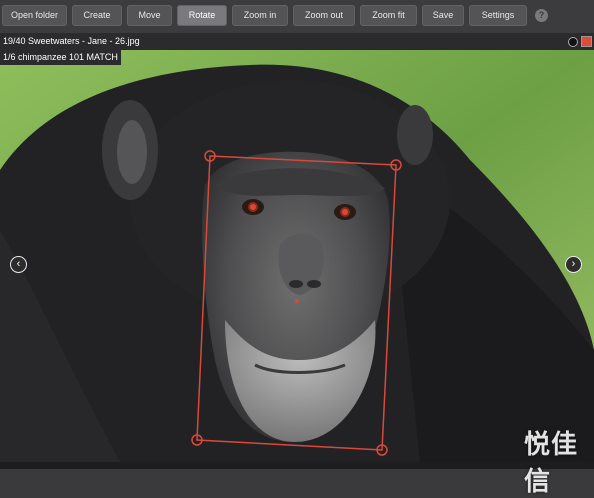 The width and height of the screenshot is (594, 498). What do you see at coordinates (260, 15) in the screenshot?
I see `zoom-in-button: Zoom in` at bounding box center [260, 15].